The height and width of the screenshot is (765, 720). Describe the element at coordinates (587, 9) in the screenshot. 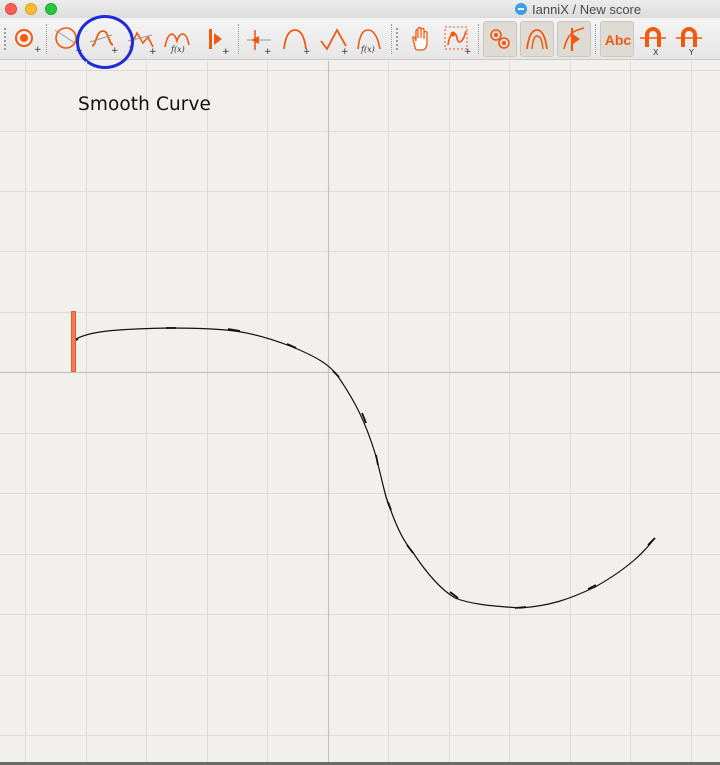

I see `window-title: IanniX / New score` at that location.